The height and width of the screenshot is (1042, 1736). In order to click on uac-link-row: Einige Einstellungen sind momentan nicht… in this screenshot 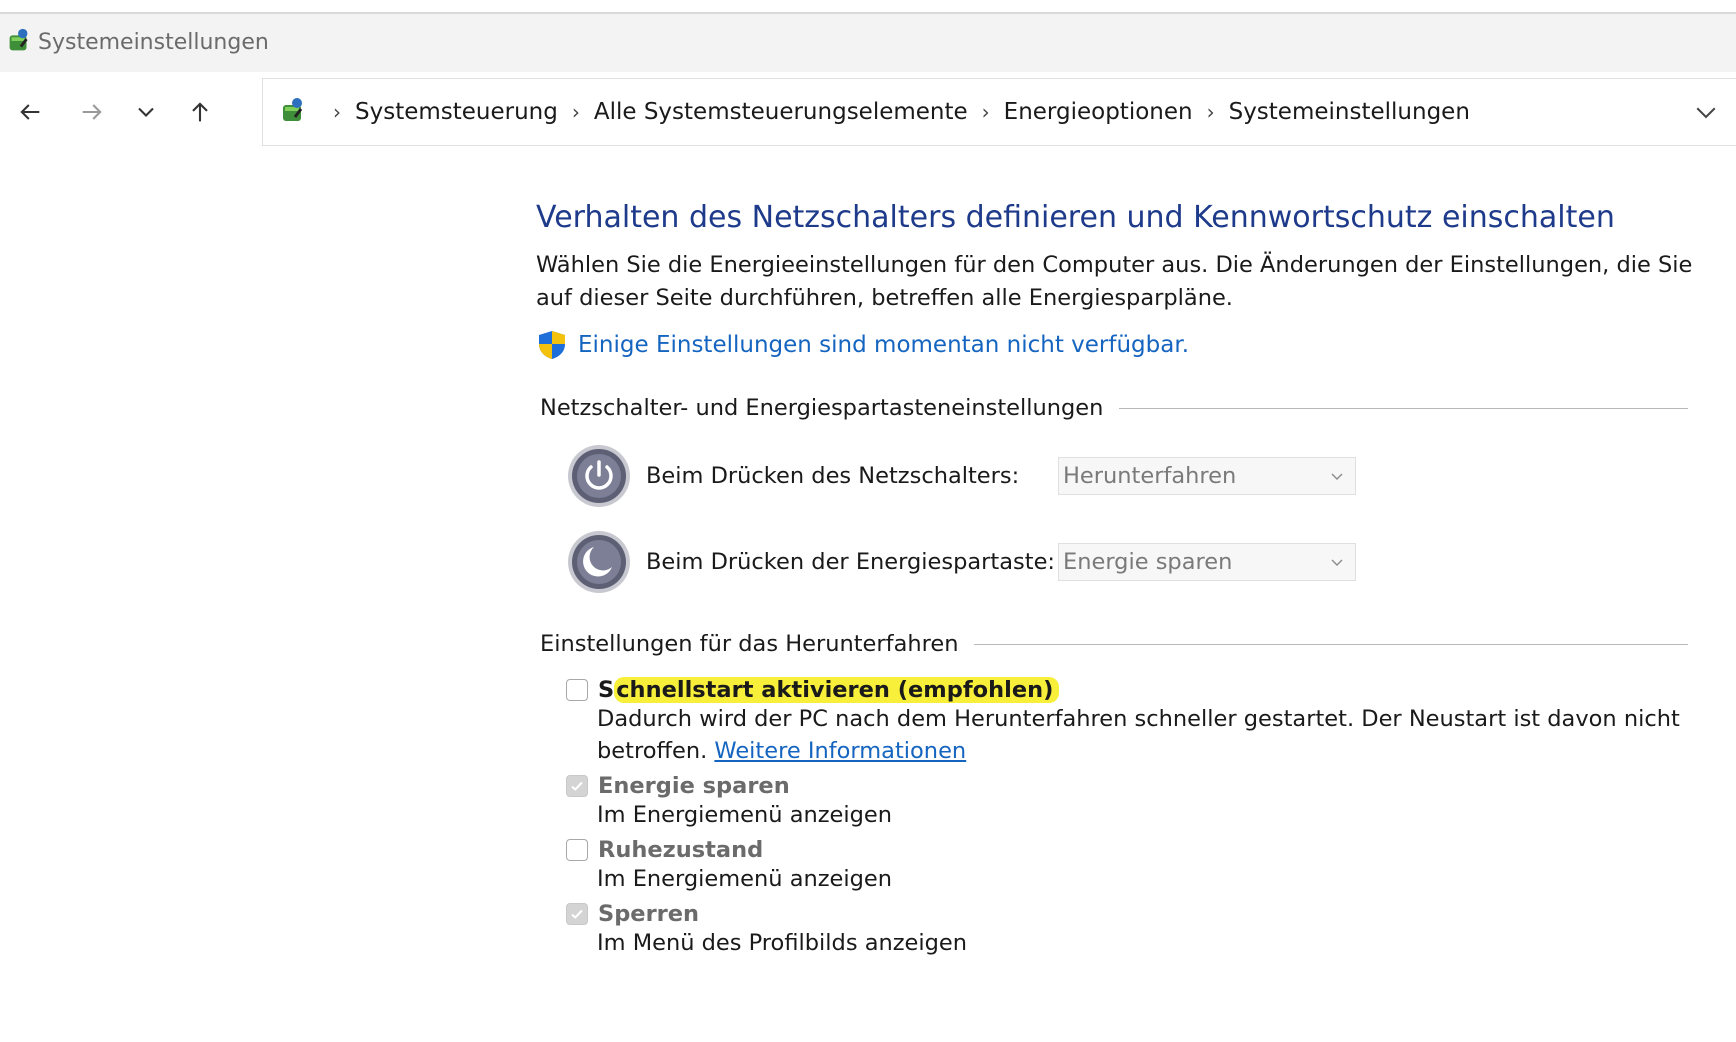, I will do `click(1116, 345)`.